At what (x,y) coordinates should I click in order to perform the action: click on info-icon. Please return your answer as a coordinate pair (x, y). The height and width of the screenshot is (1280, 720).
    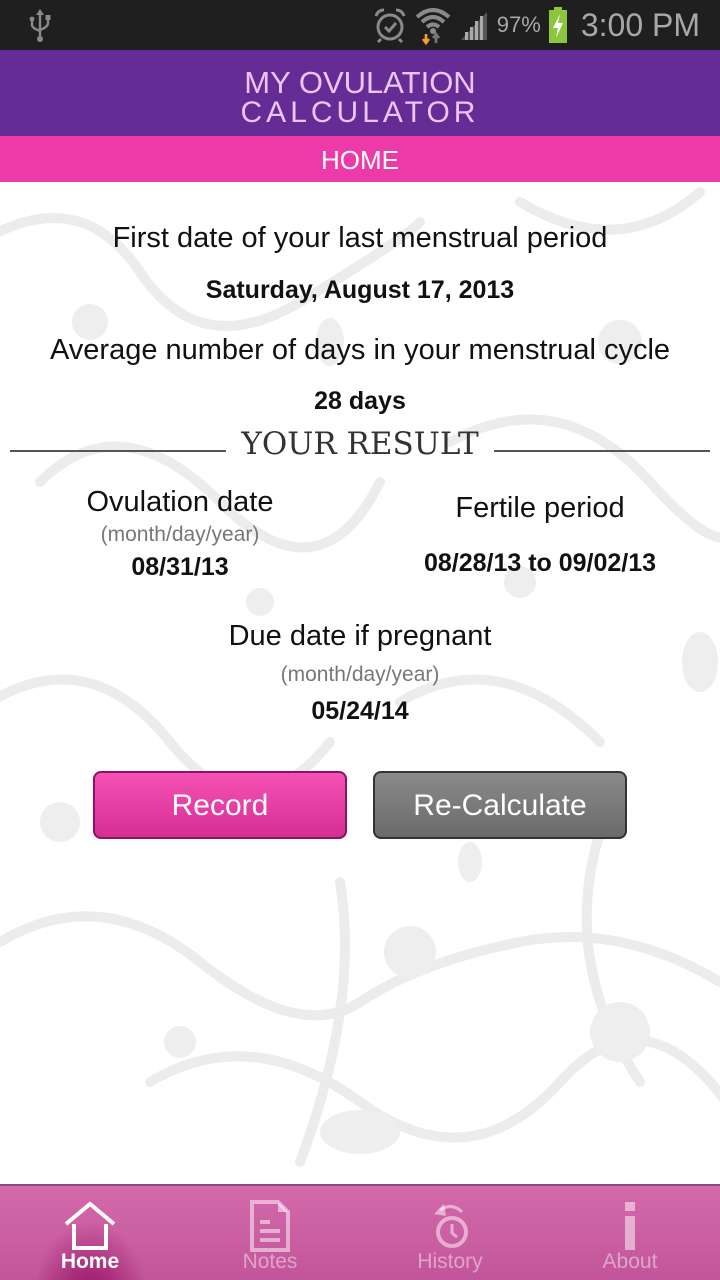
    Looking at the image, I should click on (630, 1226).